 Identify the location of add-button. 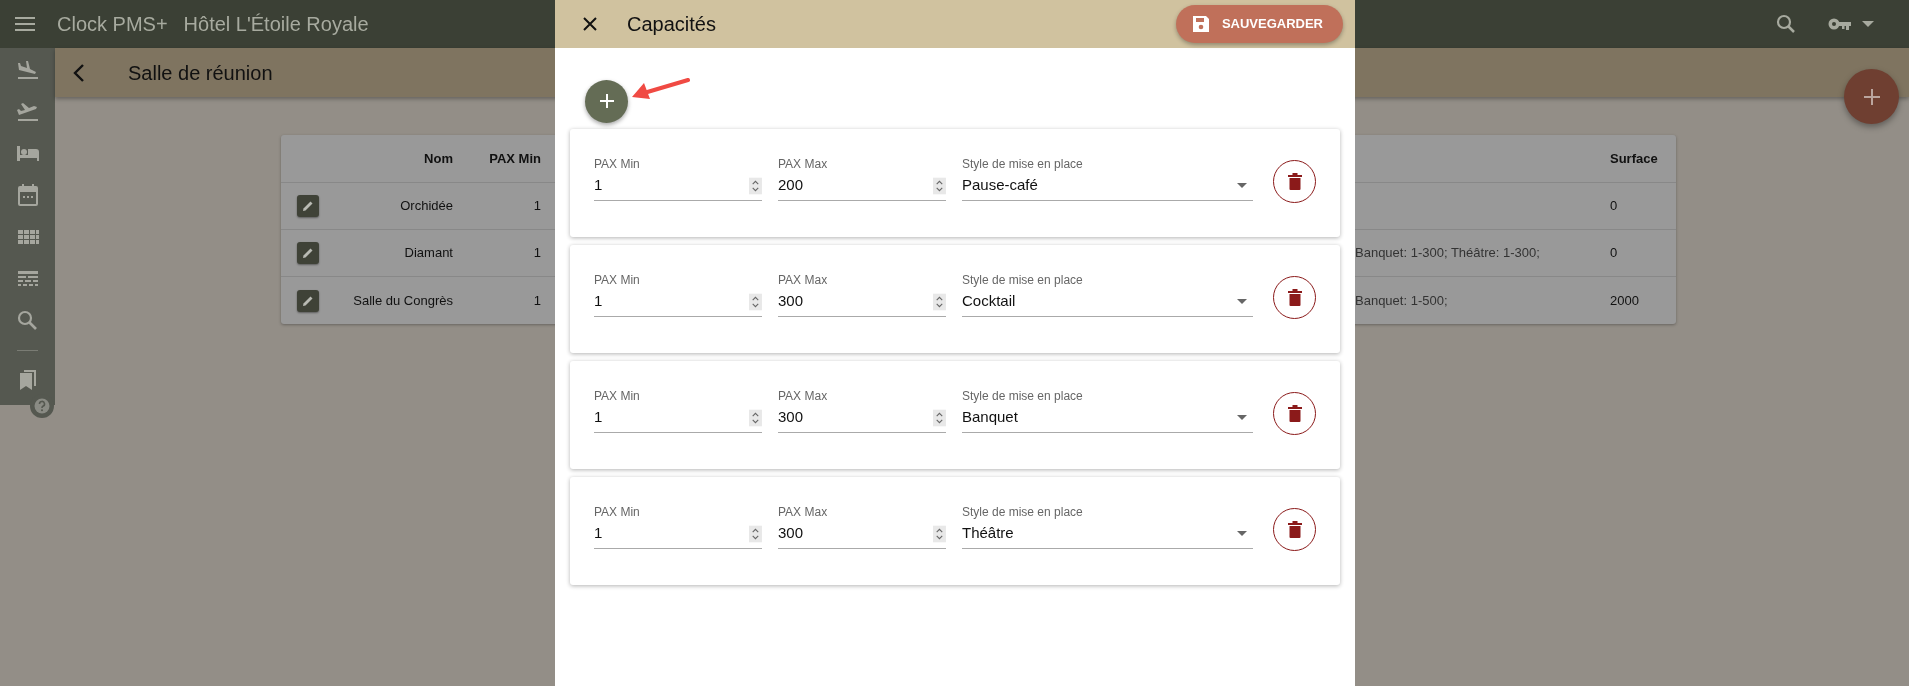
(606, 101).